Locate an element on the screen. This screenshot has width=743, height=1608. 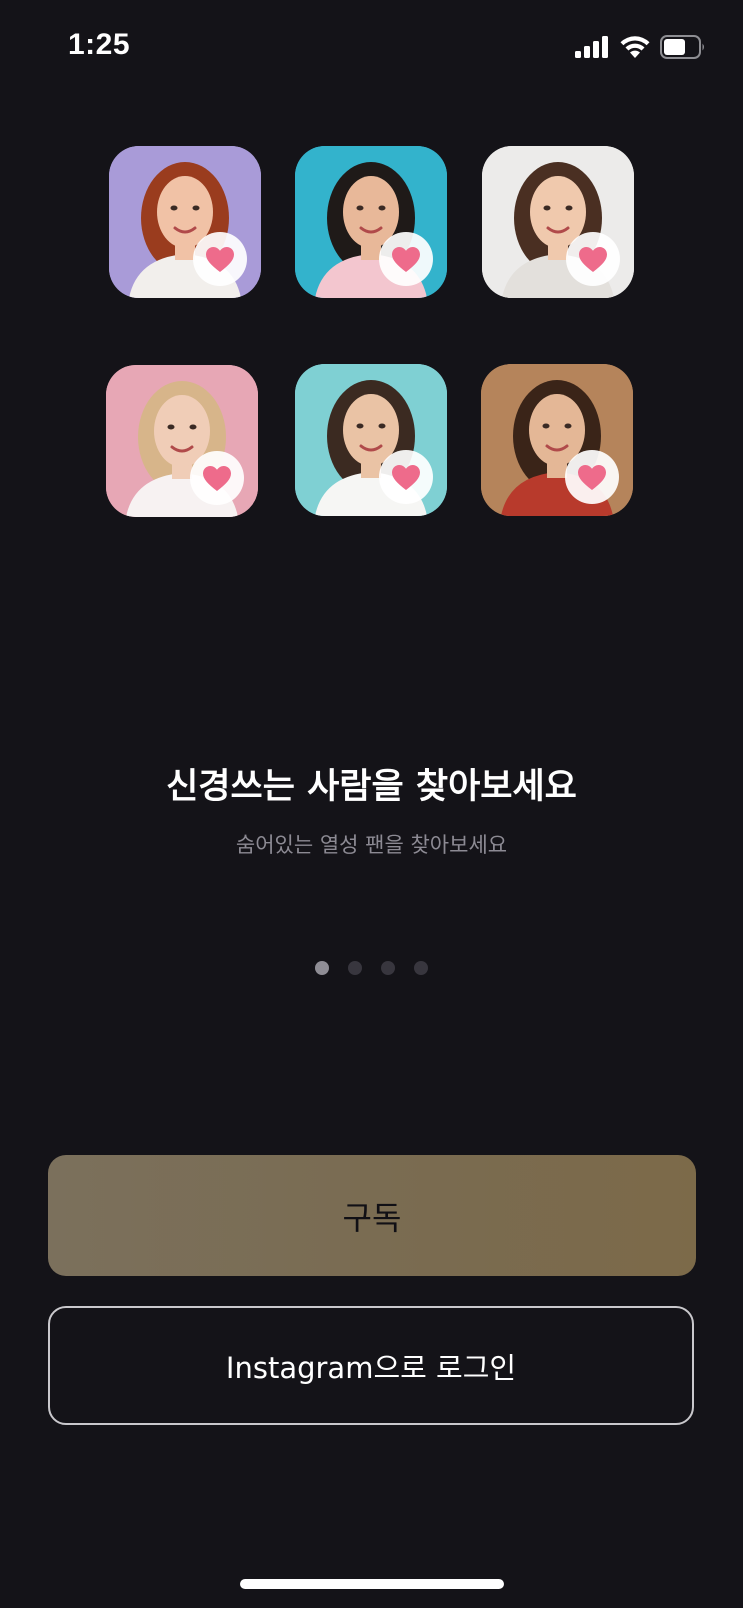
subscribe-button: 구독 is located at coordinates (372, 1215).